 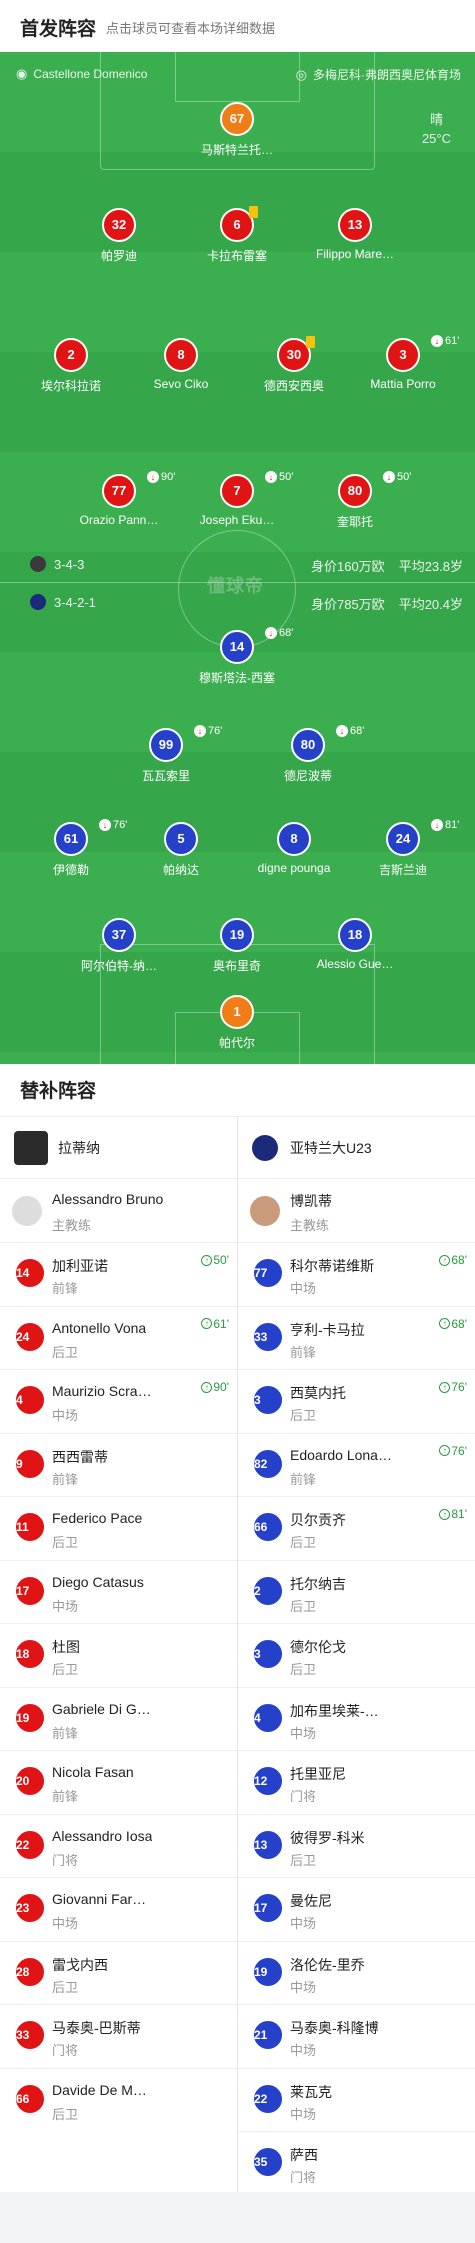 I want to click on away-venue: ◎ 多梅尼科·弗朗西奥尼体育场, so click(x=378, y=74).